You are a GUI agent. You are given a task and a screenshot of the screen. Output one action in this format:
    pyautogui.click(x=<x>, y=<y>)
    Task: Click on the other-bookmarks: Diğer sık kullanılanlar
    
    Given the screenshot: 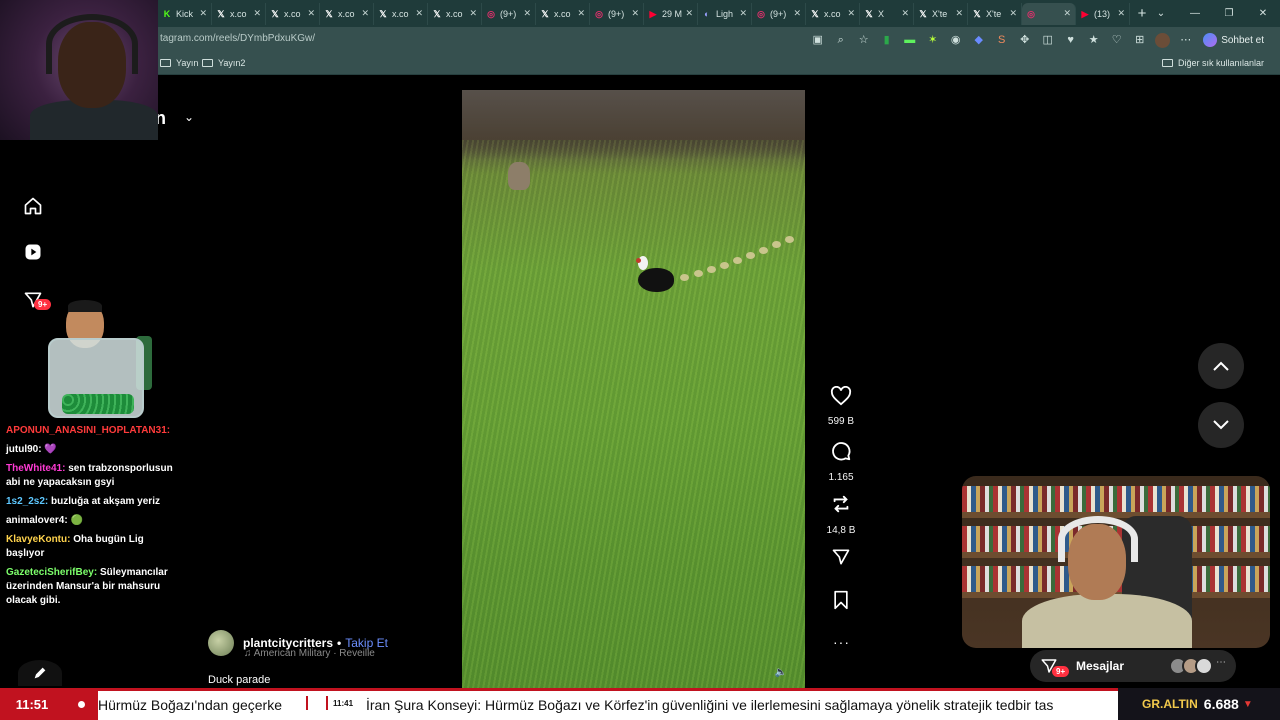 What is the action you would take?
    pyautogui.click(x=1212, y=63)
    